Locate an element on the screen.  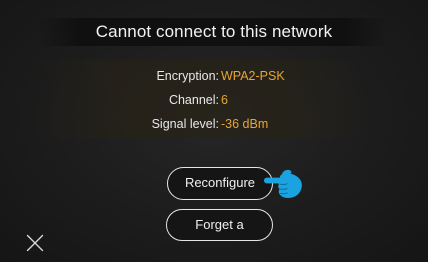
channel-row: Channel: 6 is located at coordinates (214, 100).